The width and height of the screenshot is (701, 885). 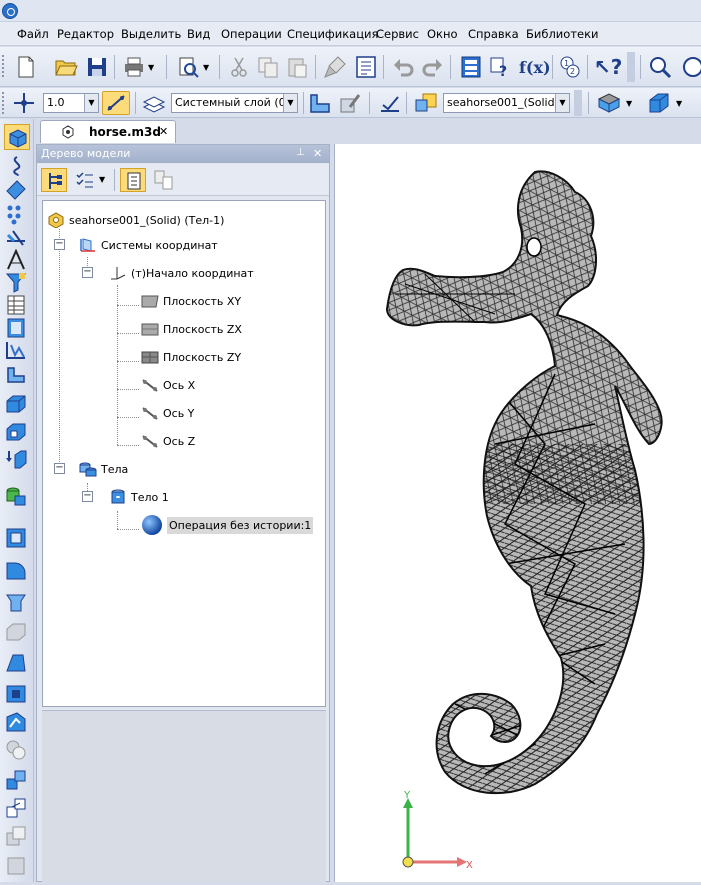 I want to click on tree-node-bodies: Тела, so click(x=103, y=469).